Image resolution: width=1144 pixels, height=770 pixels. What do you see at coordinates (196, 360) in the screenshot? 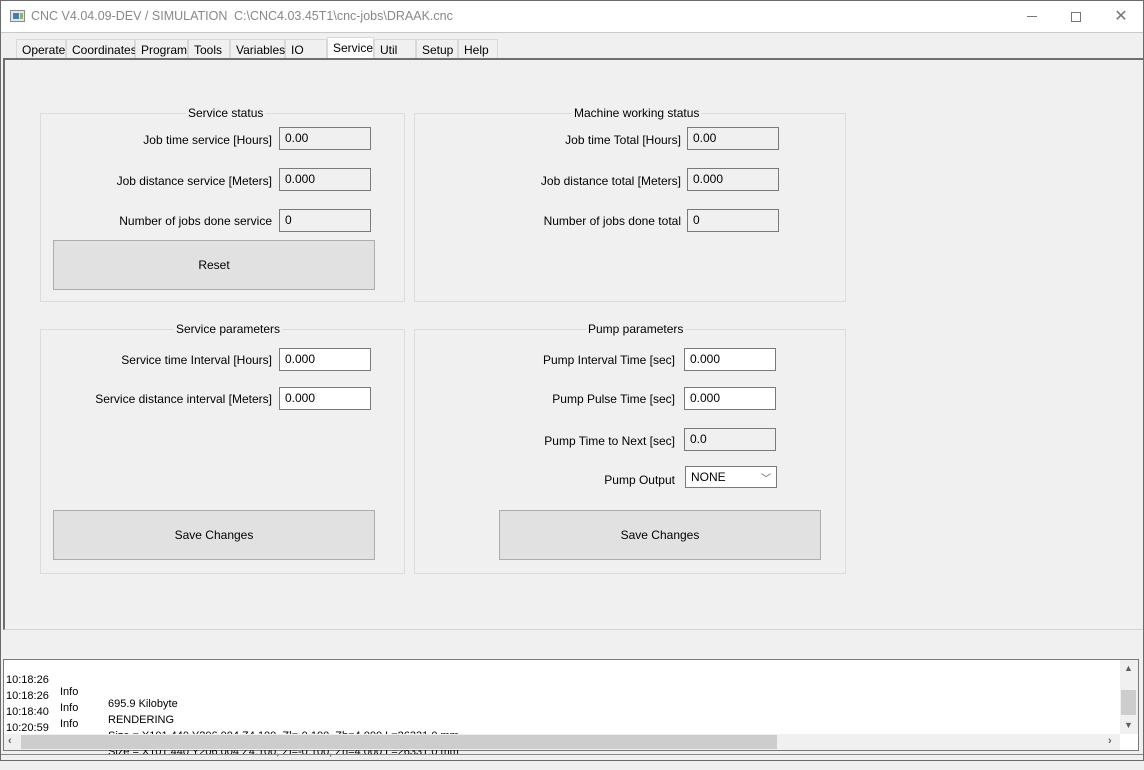
I see `service-time-interval-label: Service time Interval [Hours]` at bounding box center [196, 360].